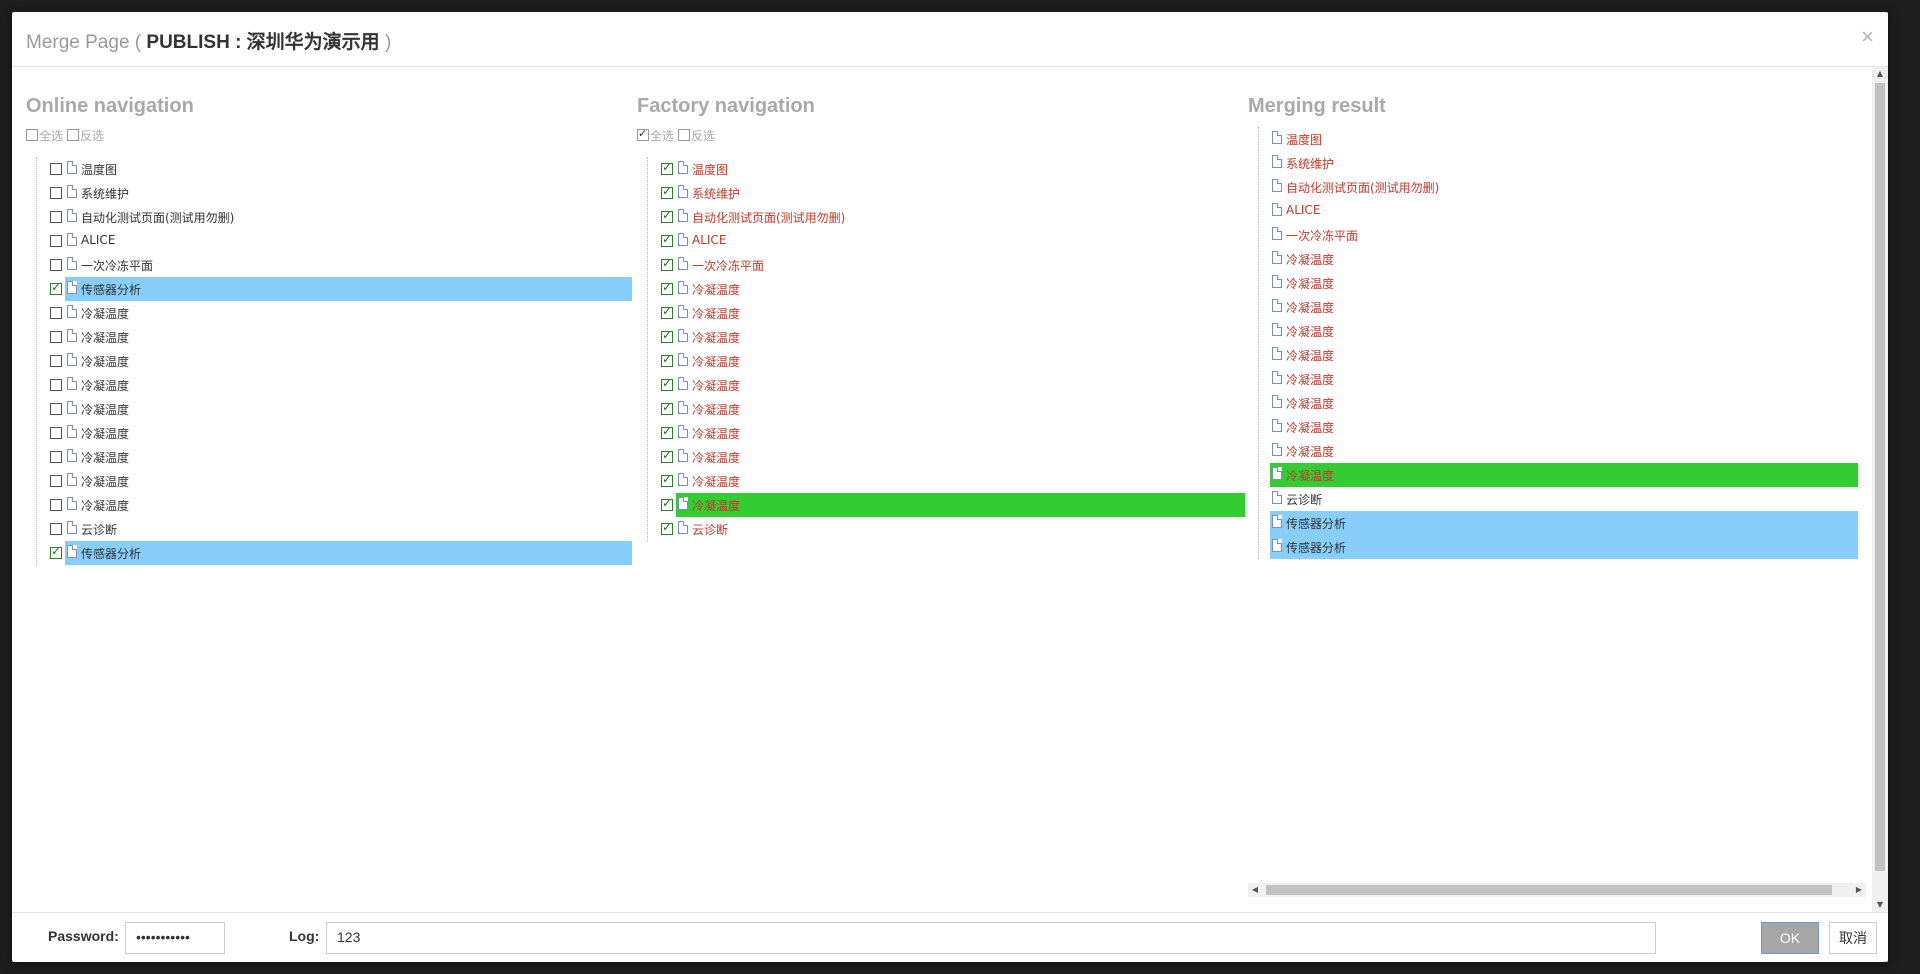 The image size is (1920, 974). Describe the element at coordinates (703, 136) in the screenshot. I see `factory-invert-label: 反选` at that location.